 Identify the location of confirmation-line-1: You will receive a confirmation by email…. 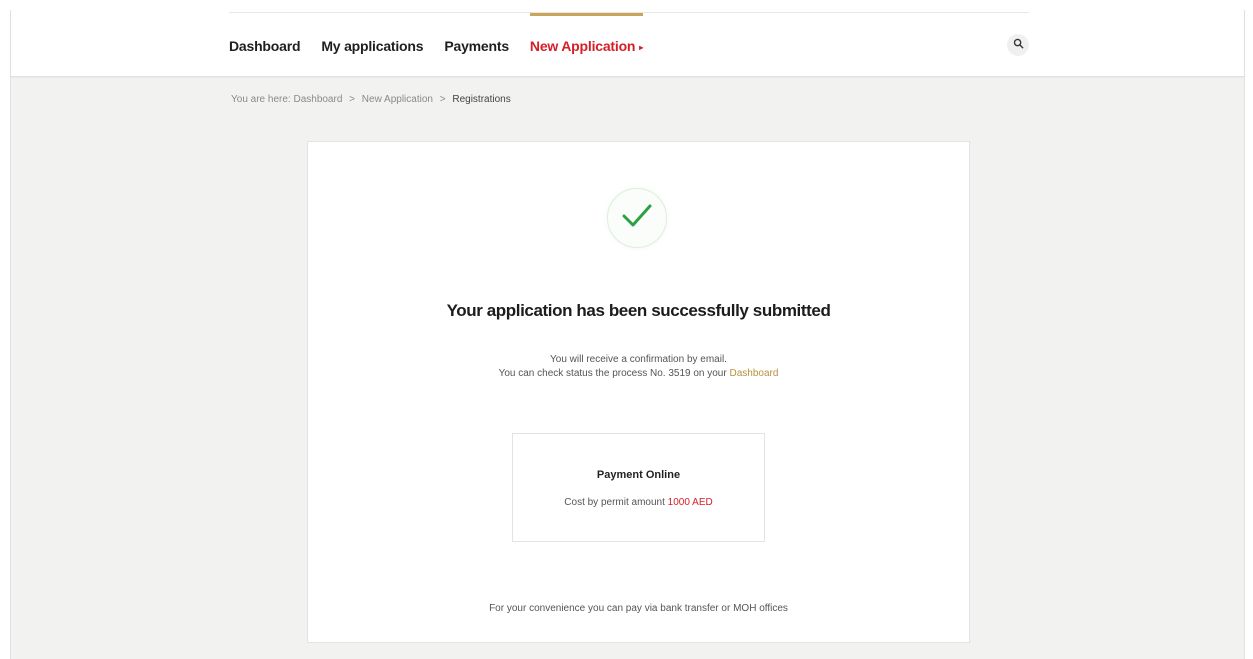
(638, 359).